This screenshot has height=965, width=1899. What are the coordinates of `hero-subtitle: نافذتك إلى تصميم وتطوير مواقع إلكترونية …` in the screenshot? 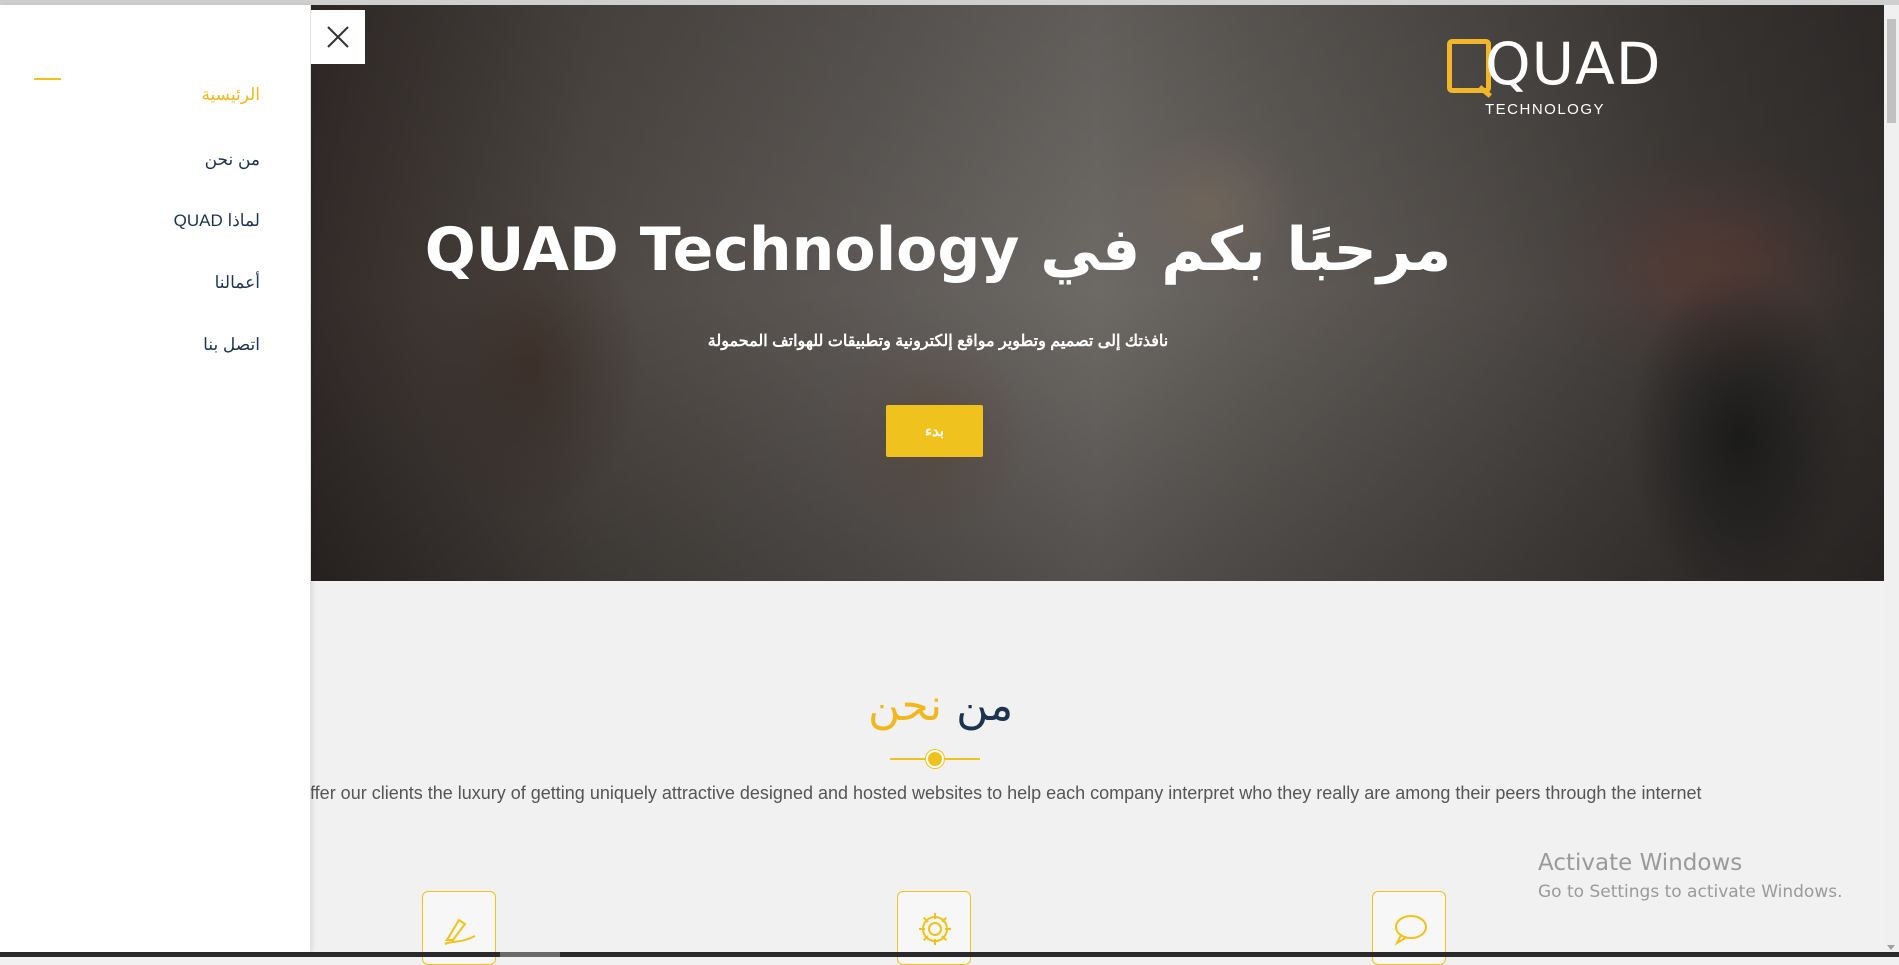 It's located at (938, 341).